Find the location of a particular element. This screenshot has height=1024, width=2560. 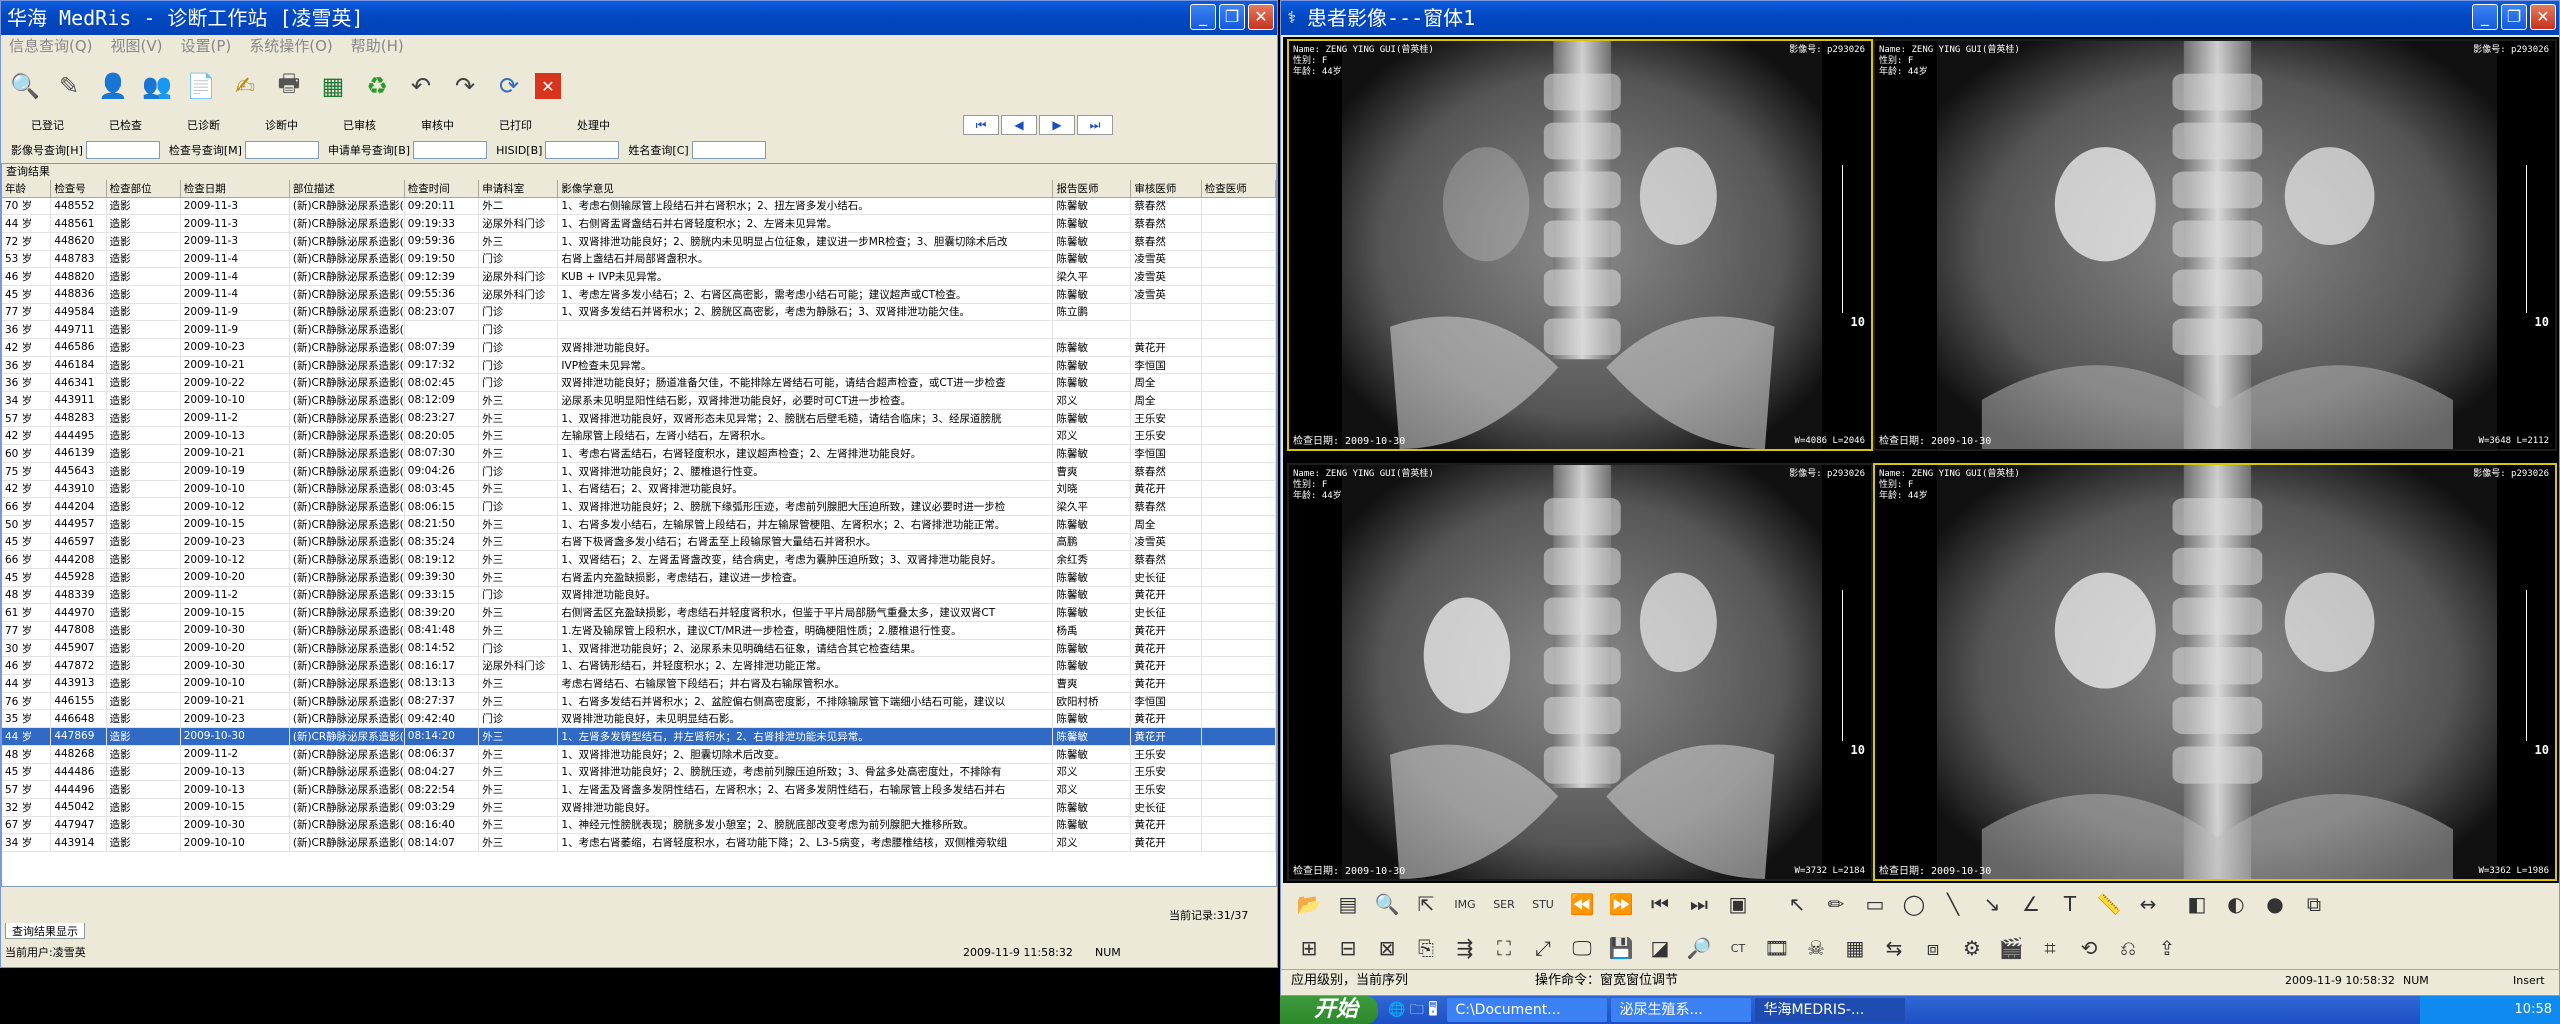

prev-record-button: ◀ is located at coordinates (1019, 125).